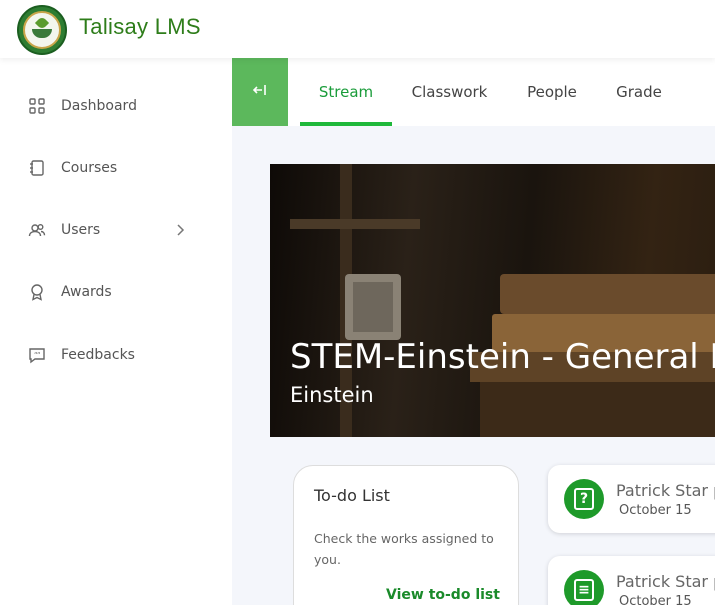 This screenshot has width=715, height=605. What do you see at coordinates (116, 292) in the screenshot?
I see `sidebar-item-awards: Awards` at bounding box center [116, 292].